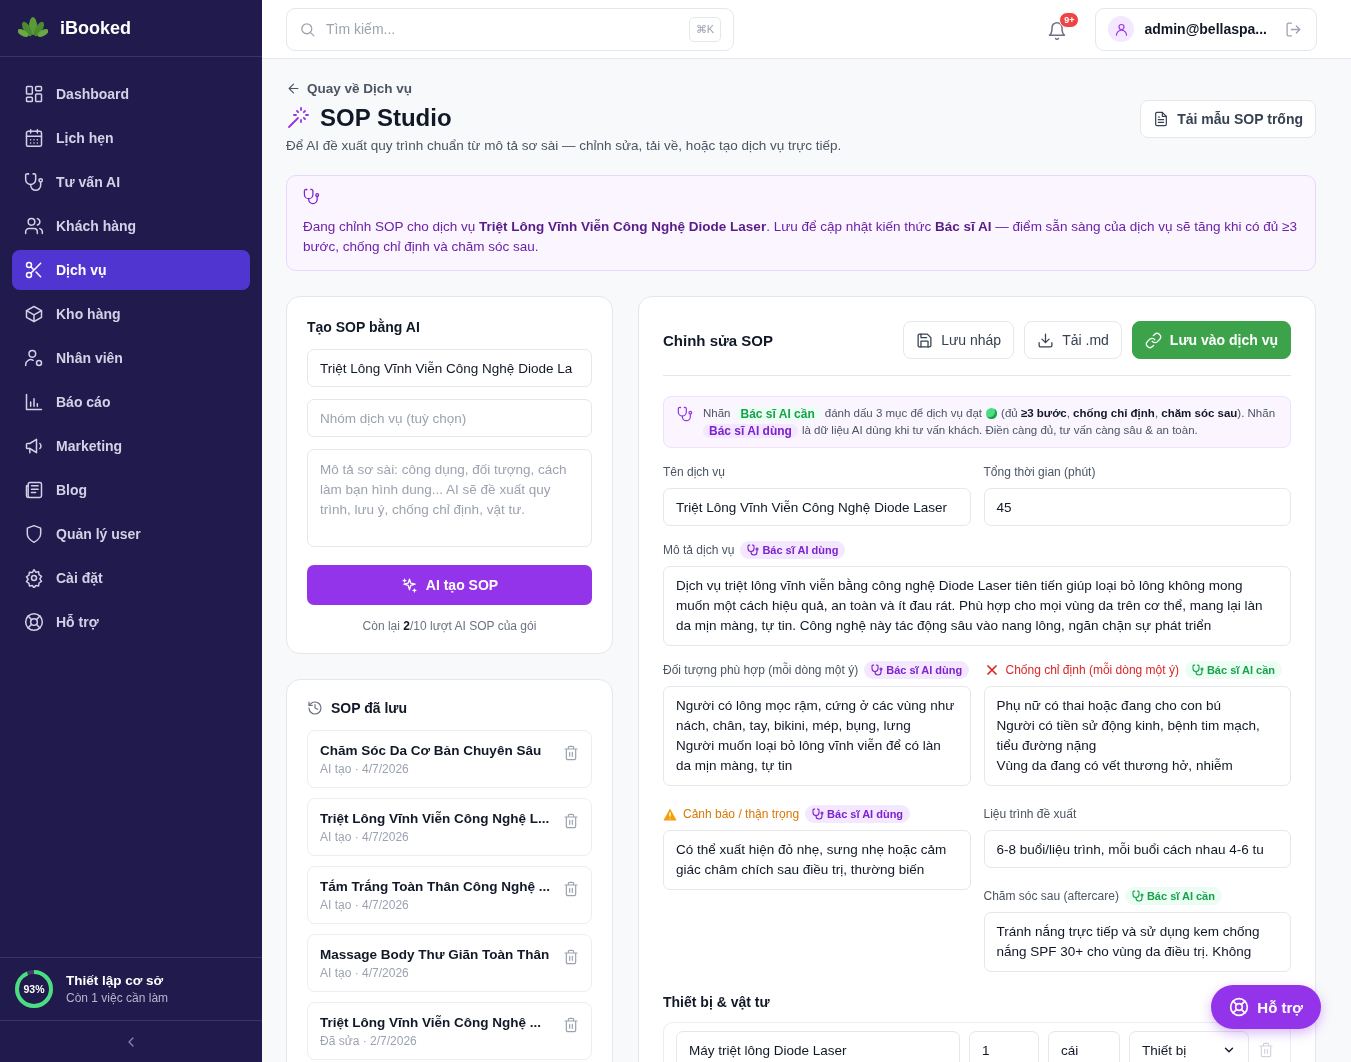 This screenshot has width=1351, height=1062. What do you see at coordinates (131, 226) in the screenshot?
I see `sidebar-item: Khách hàng` at bounding box center [131, 226].